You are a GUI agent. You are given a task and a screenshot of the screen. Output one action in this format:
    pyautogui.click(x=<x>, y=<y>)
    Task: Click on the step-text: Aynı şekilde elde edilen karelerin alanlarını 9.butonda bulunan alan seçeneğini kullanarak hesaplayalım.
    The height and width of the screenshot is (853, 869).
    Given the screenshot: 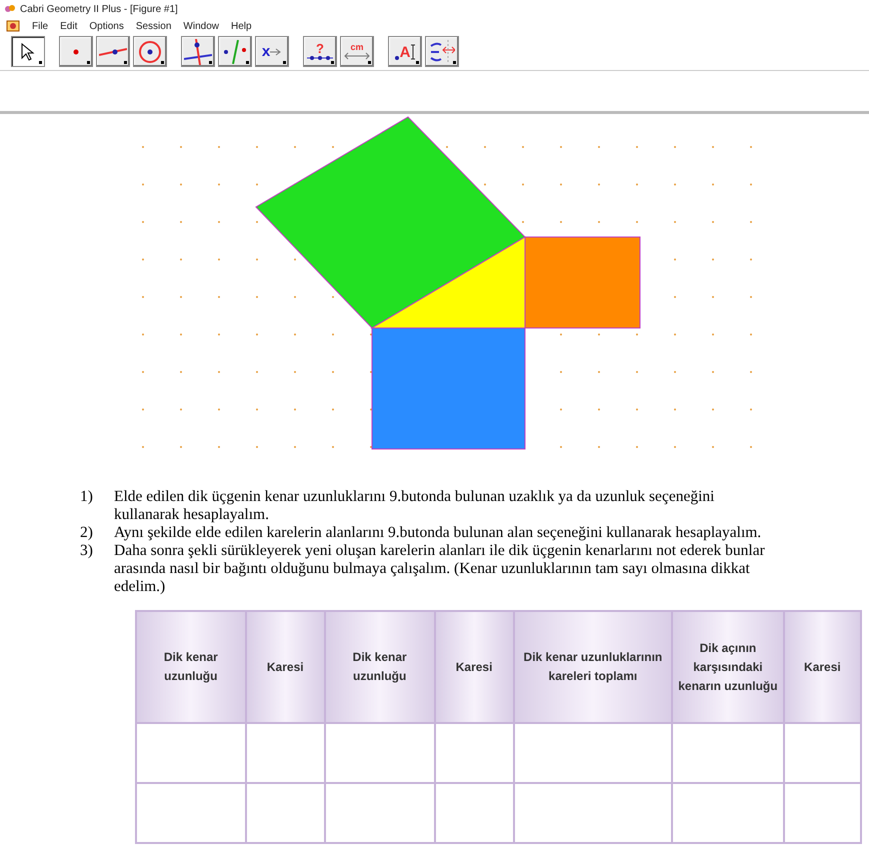 What is the action you would take?
    pyautogui.click(x=438, y=533)
    